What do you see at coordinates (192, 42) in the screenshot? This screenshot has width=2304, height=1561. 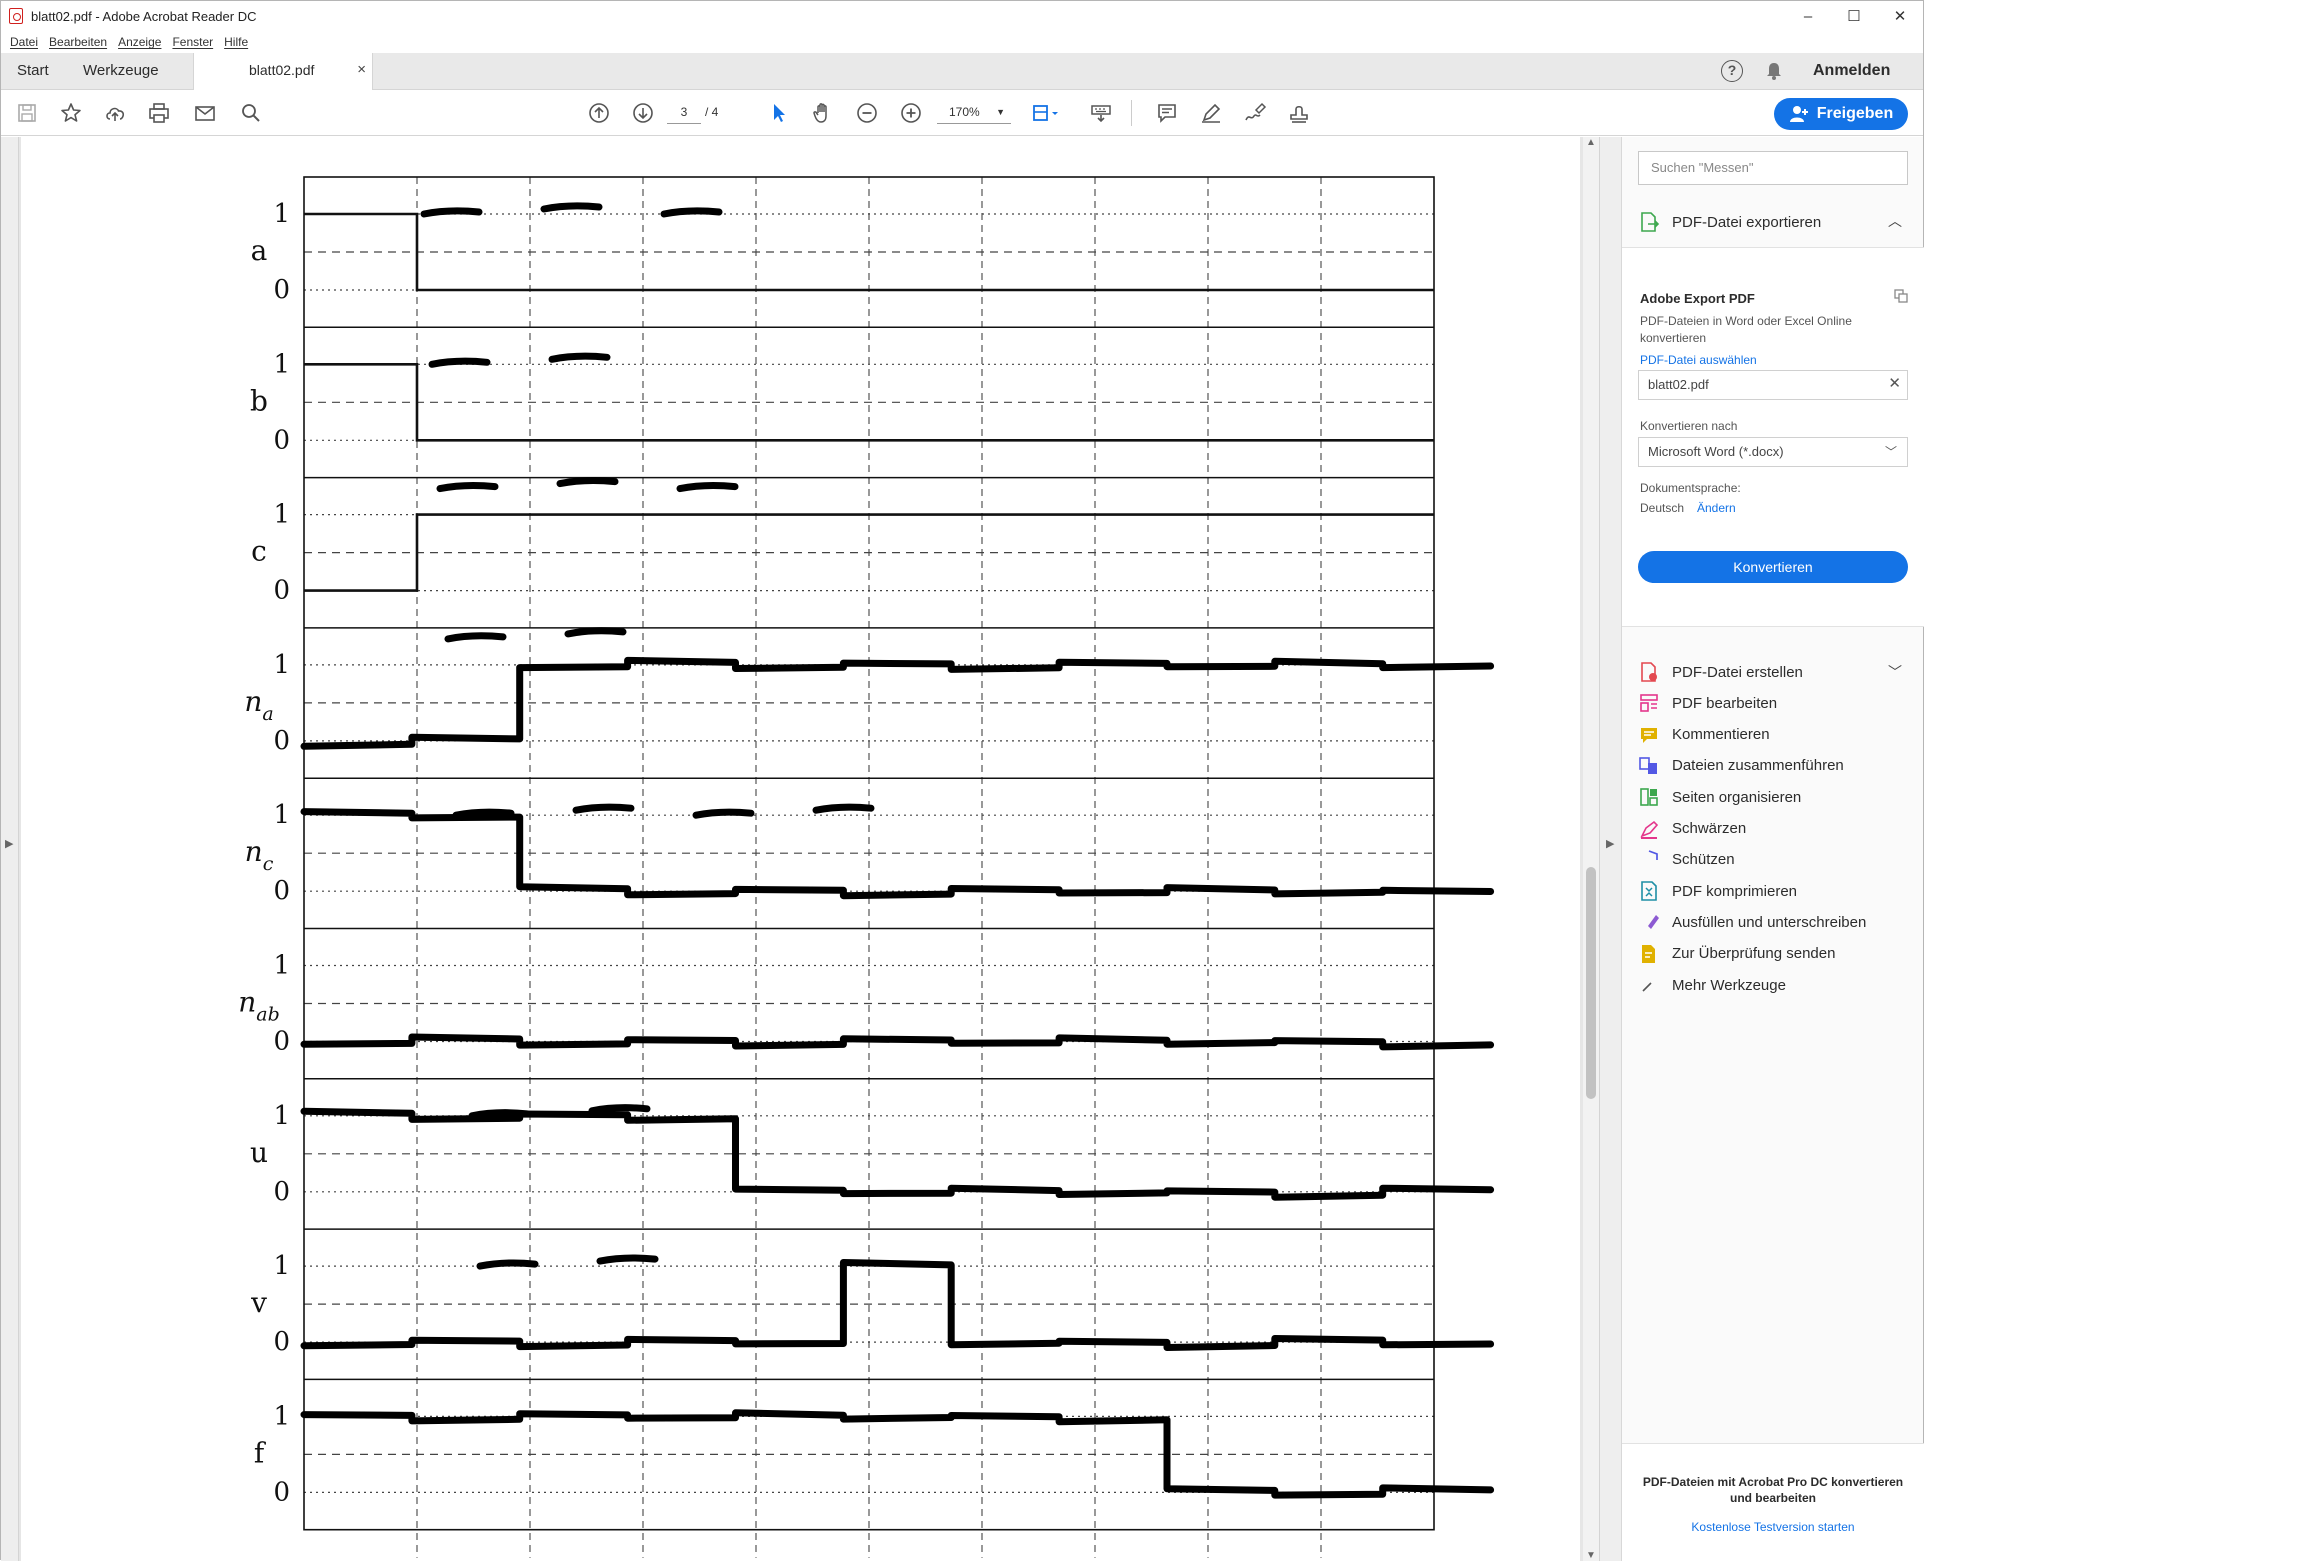 I see `menu-fenster: Fenster` at bounding box center [192, 42].